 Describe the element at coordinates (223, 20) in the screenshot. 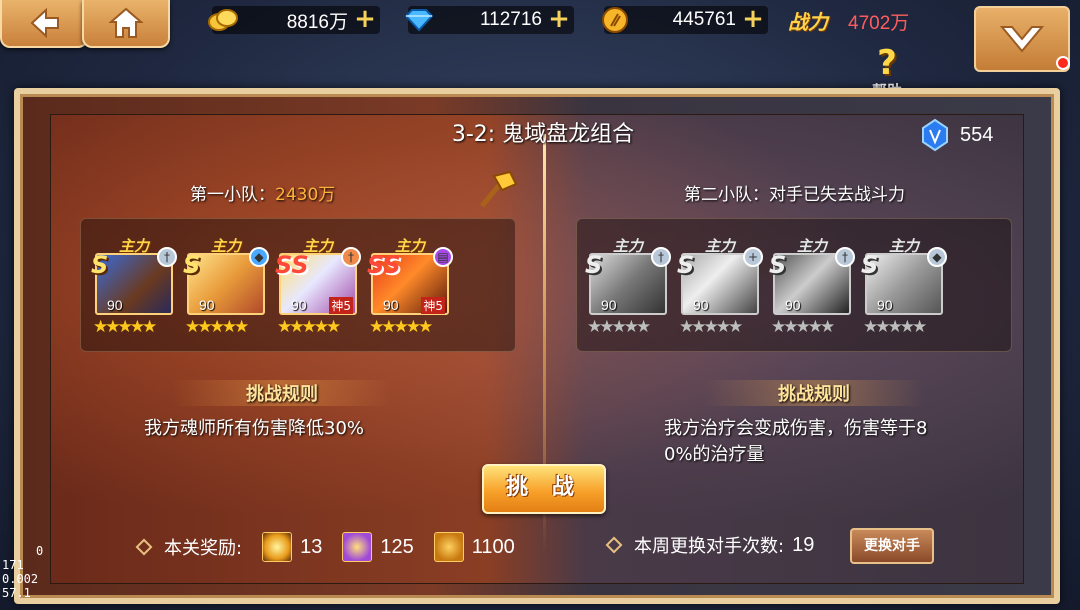

I see `gold-coins-icon` at that location.